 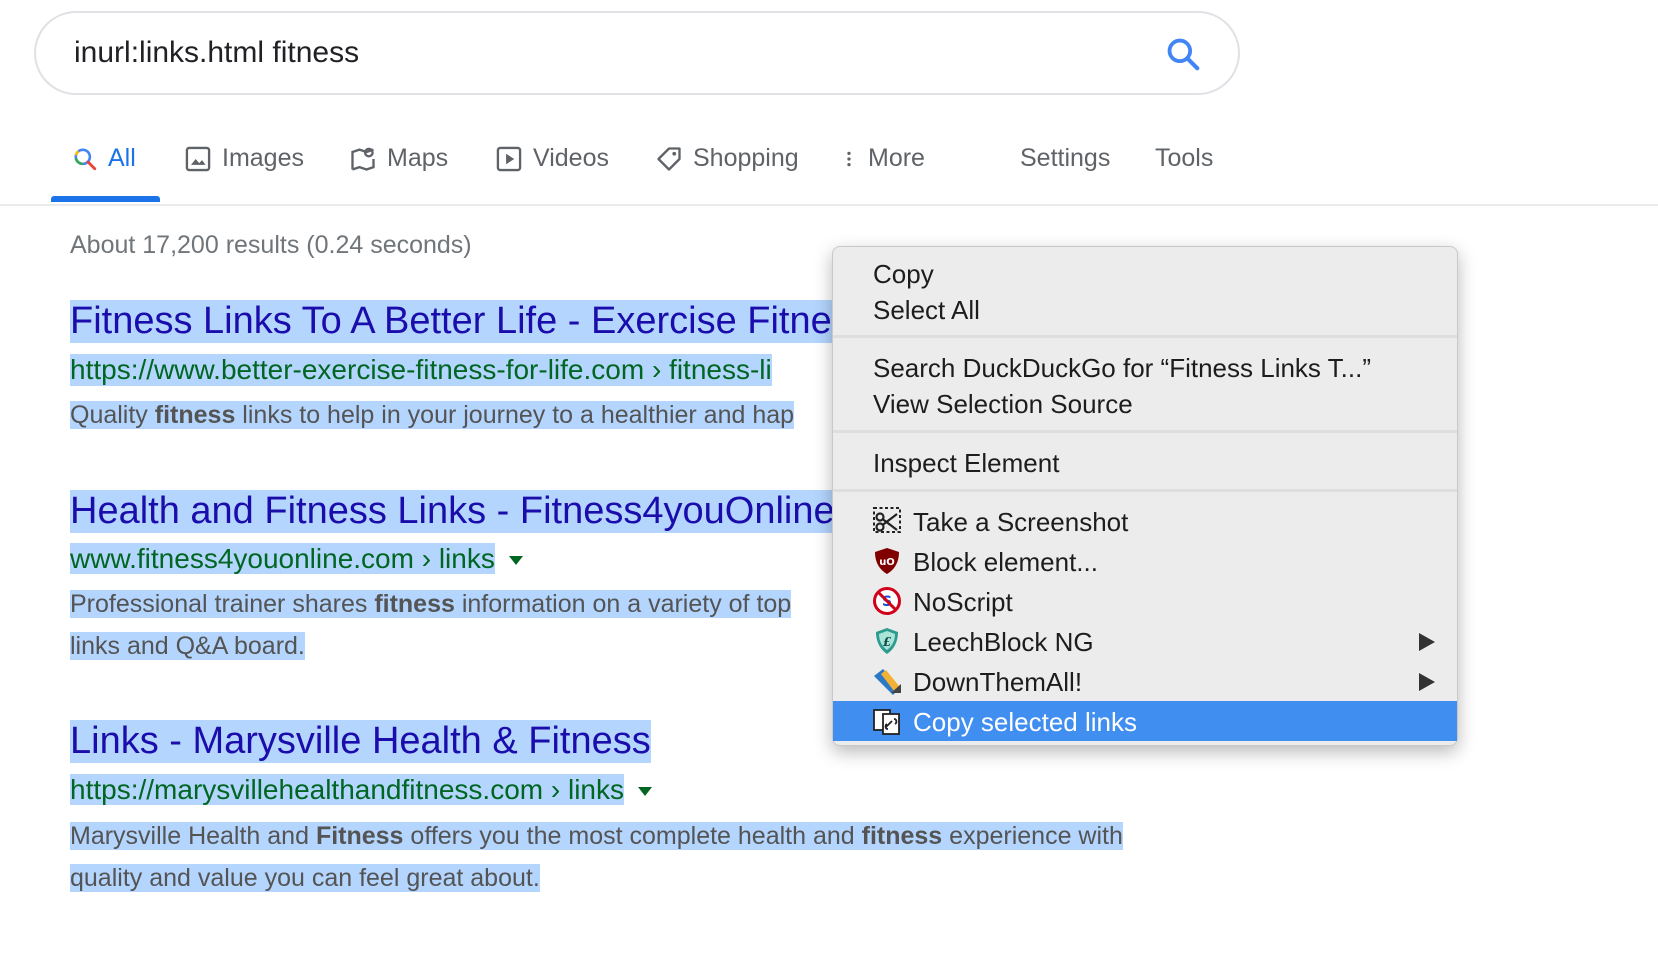 What do you see at coordinates (1145, 681) in the screenshot?
I see `menu-item-downthemall: DownThemAll!` at bounding box center [1145, 681].